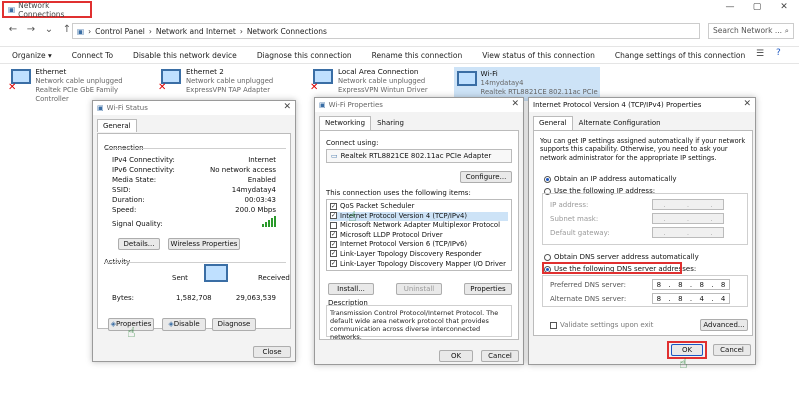  What do you see at coordinates (269, 221) in the screenshot?
I see `signal-bars-icon` at bounding box center [269, 221].